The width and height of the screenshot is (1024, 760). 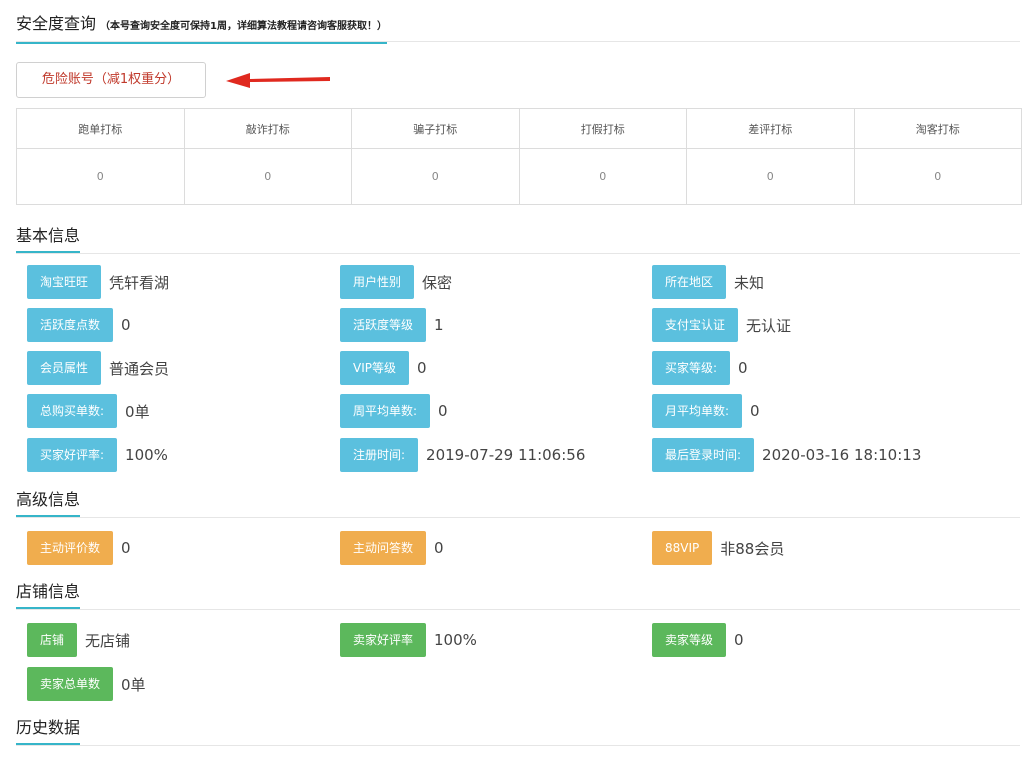 I want to click on table-header-row: 跑单打标 敲诈打标 骗子打标 打假打标 差评打标 淘客打标, so click(x=519, y=129).